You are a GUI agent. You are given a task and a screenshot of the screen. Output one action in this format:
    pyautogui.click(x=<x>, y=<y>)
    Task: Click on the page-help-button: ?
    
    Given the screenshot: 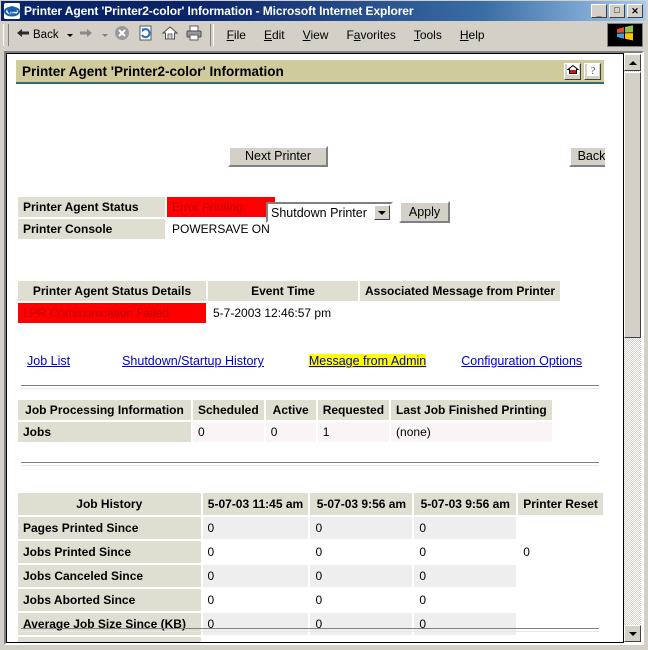 What is the action you would take?
    pyautogui.click(x=592, y=71)
    